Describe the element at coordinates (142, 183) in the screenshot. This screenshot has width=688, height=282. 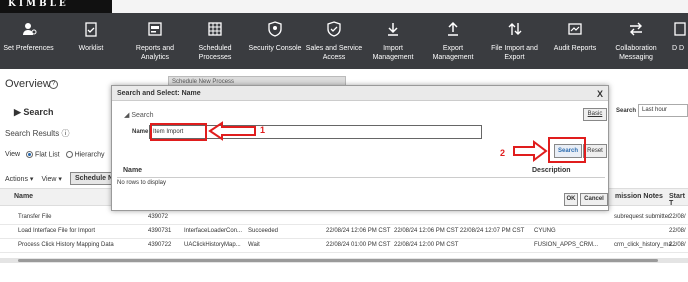
I see `empty-table-message: No rows to display` at that location.